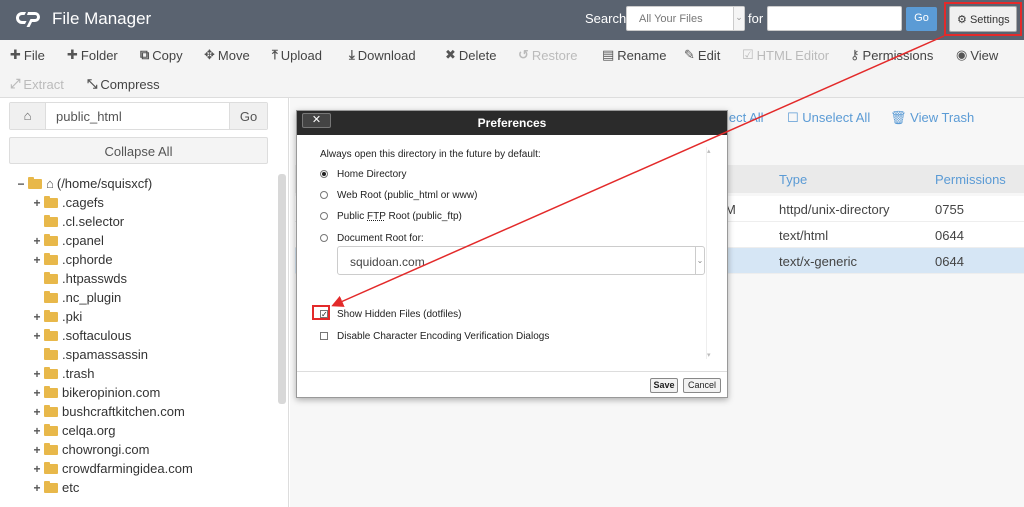 This screenshot has height=507, width=1024. I want to click on home-icon: ⌂, so click(27, 115).